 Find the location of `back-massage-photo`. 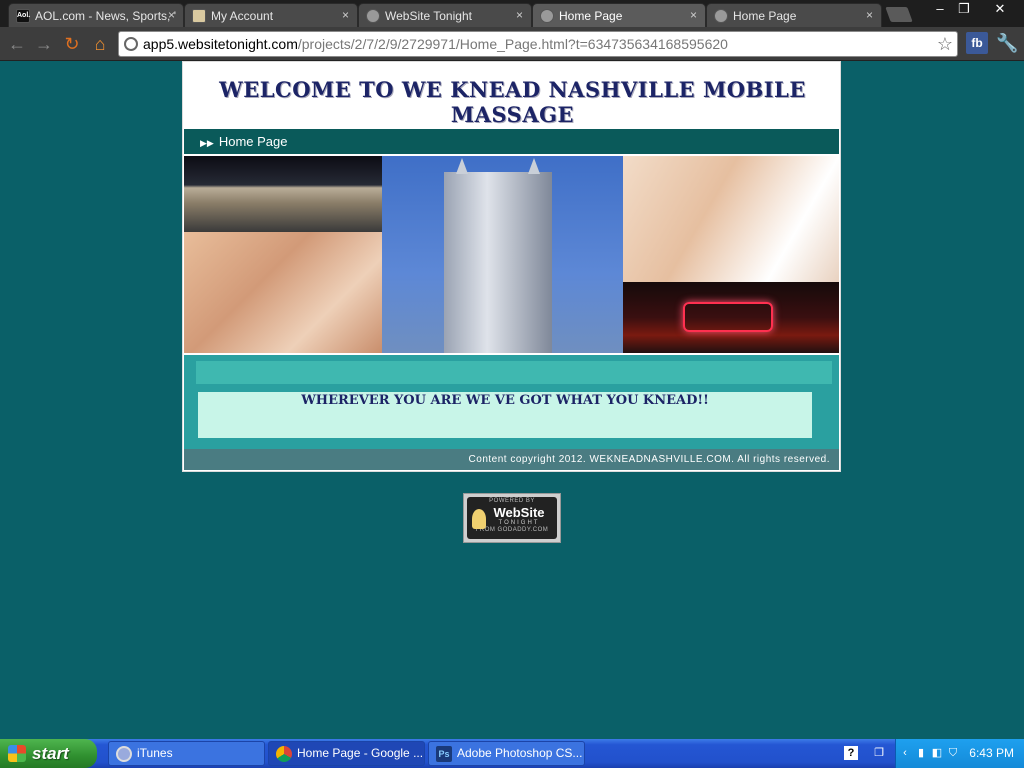

back-massage-photo is located at coordinates (283, 292).